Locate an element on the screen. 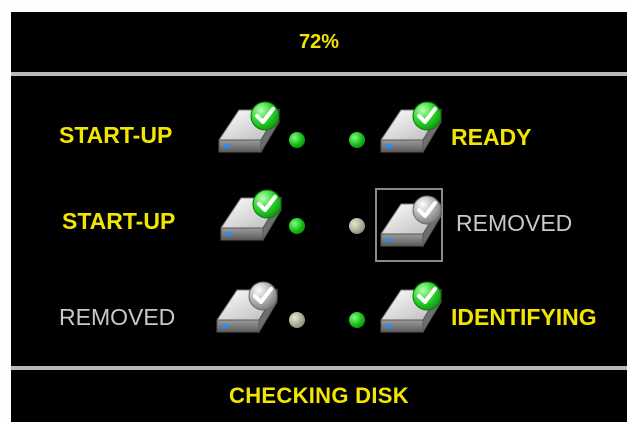 This screenshot has height=422, width=627. top-divider is located at coordinates (319, 74).